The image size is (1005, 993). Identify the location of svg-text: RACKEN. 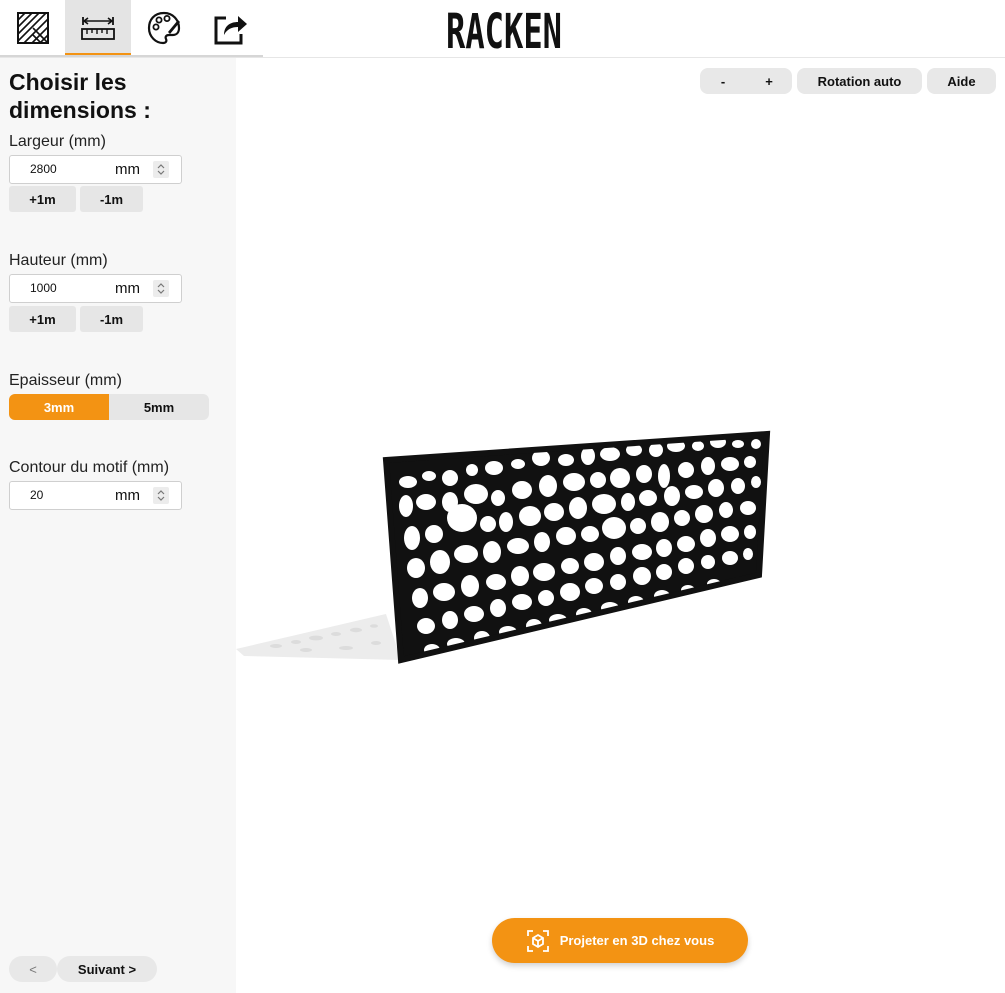
(504, 29).